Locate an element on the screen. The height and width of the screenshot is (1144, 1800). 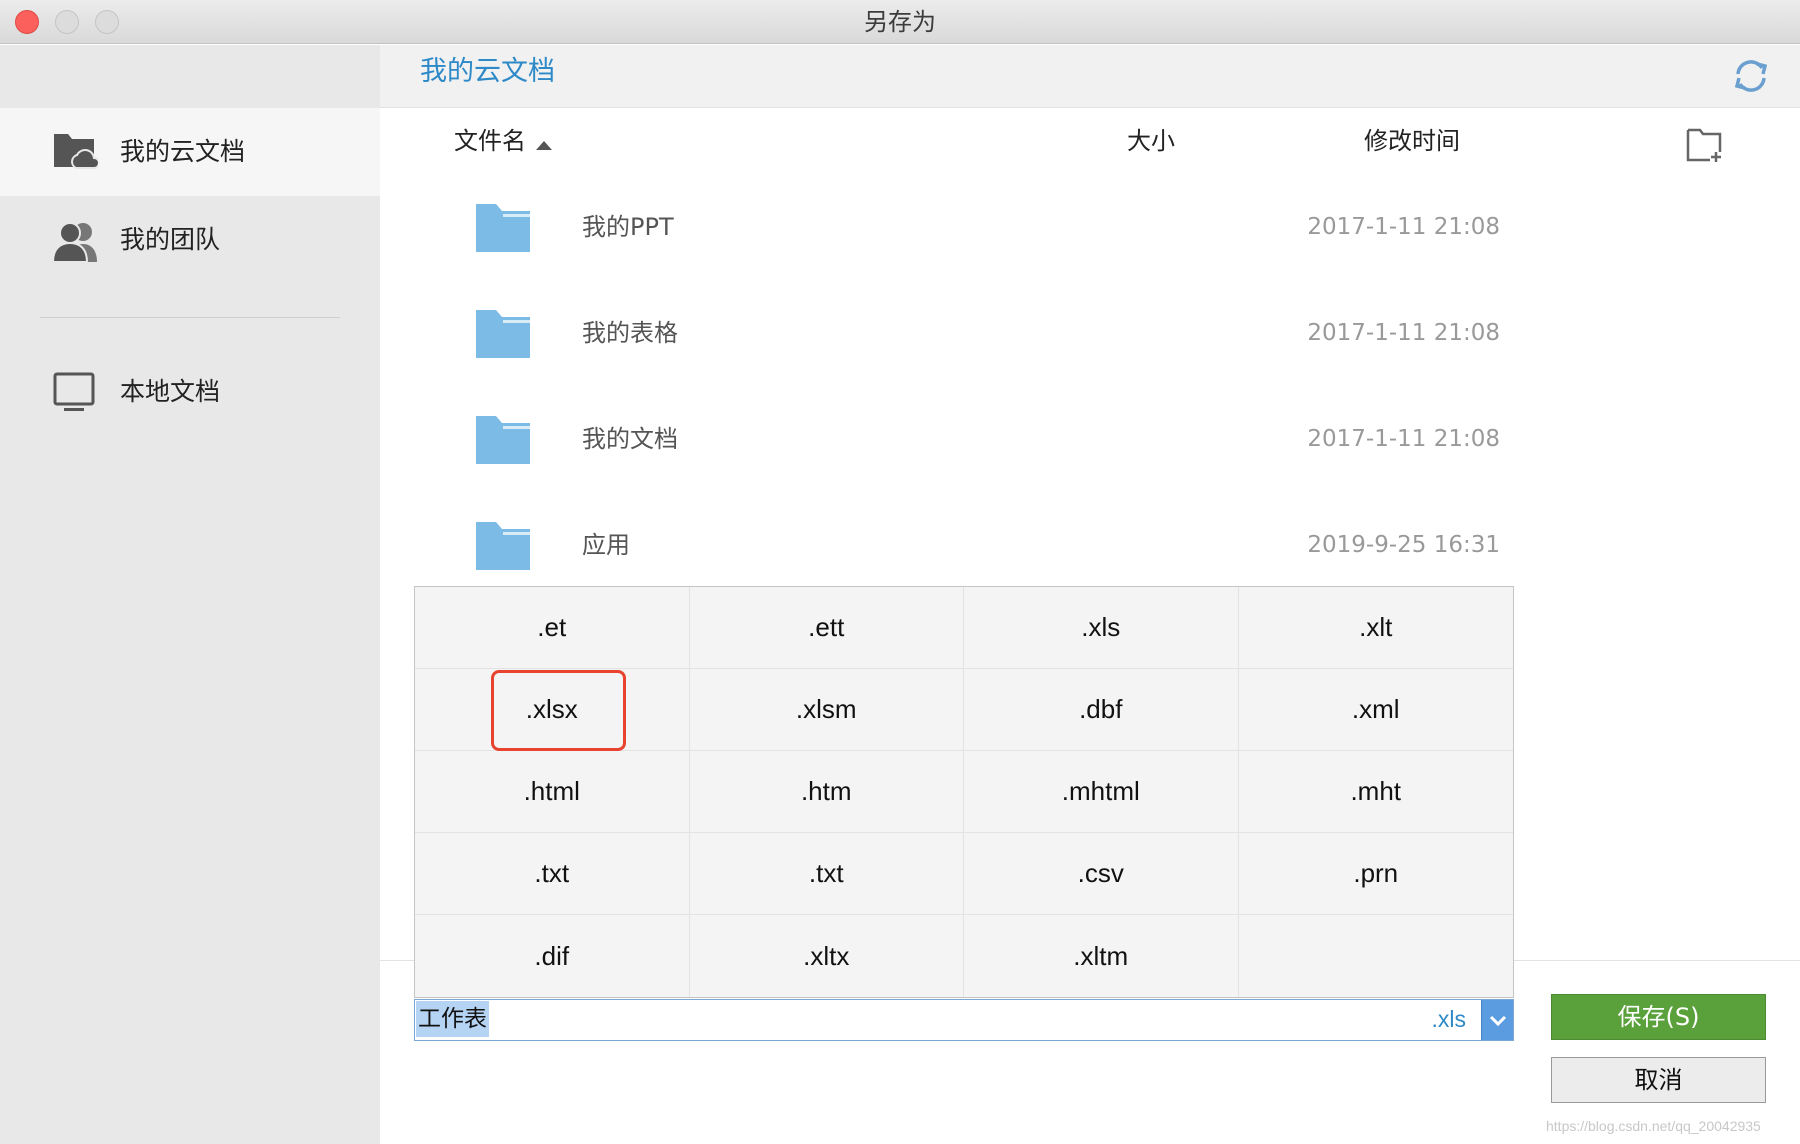
extension-option: .xlt is located at coordinates (1375, 628).